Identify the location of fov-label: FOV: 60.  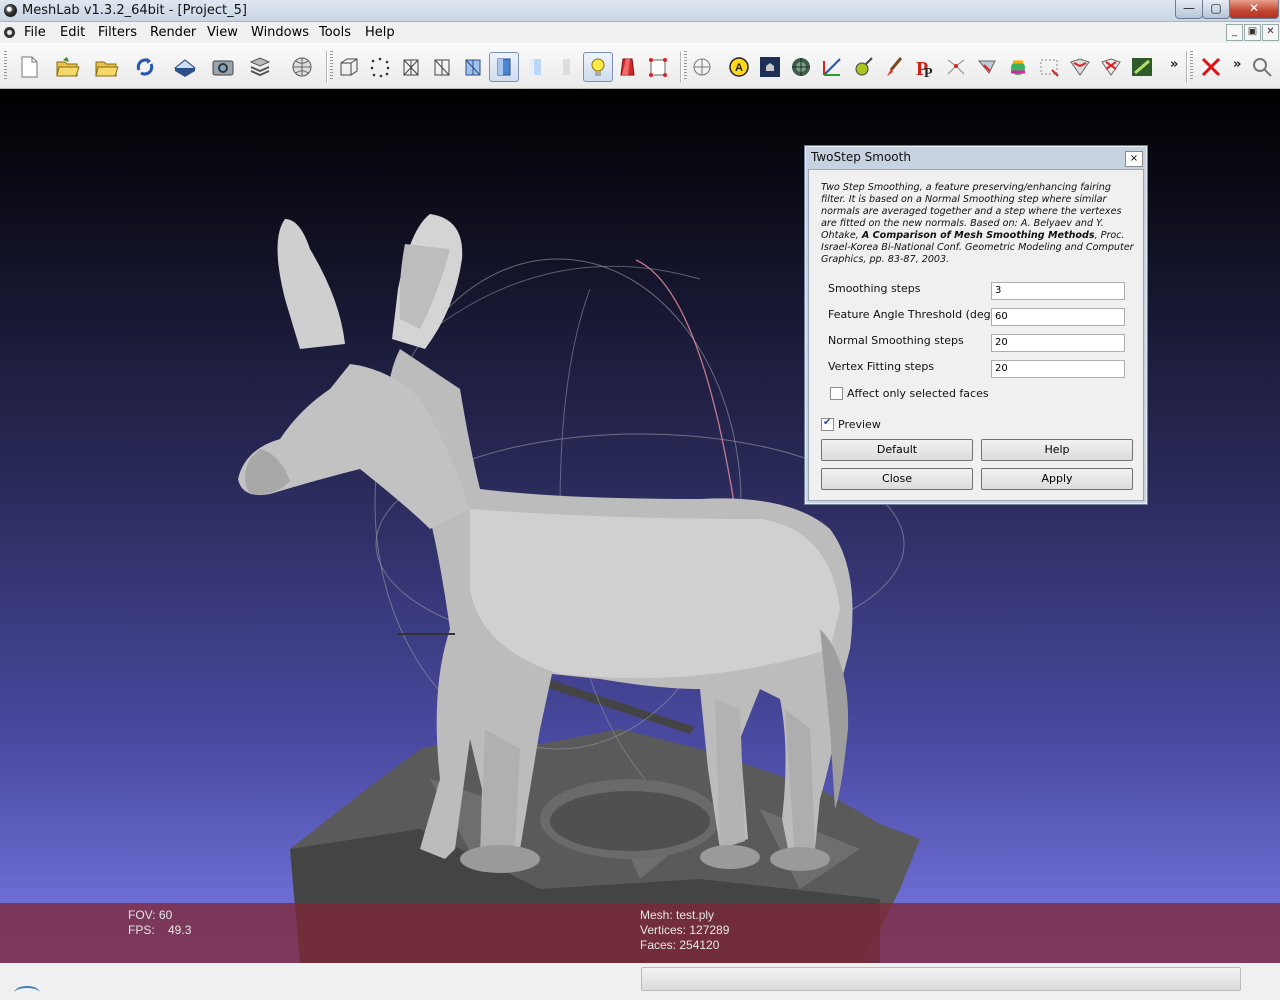
(150, 915).